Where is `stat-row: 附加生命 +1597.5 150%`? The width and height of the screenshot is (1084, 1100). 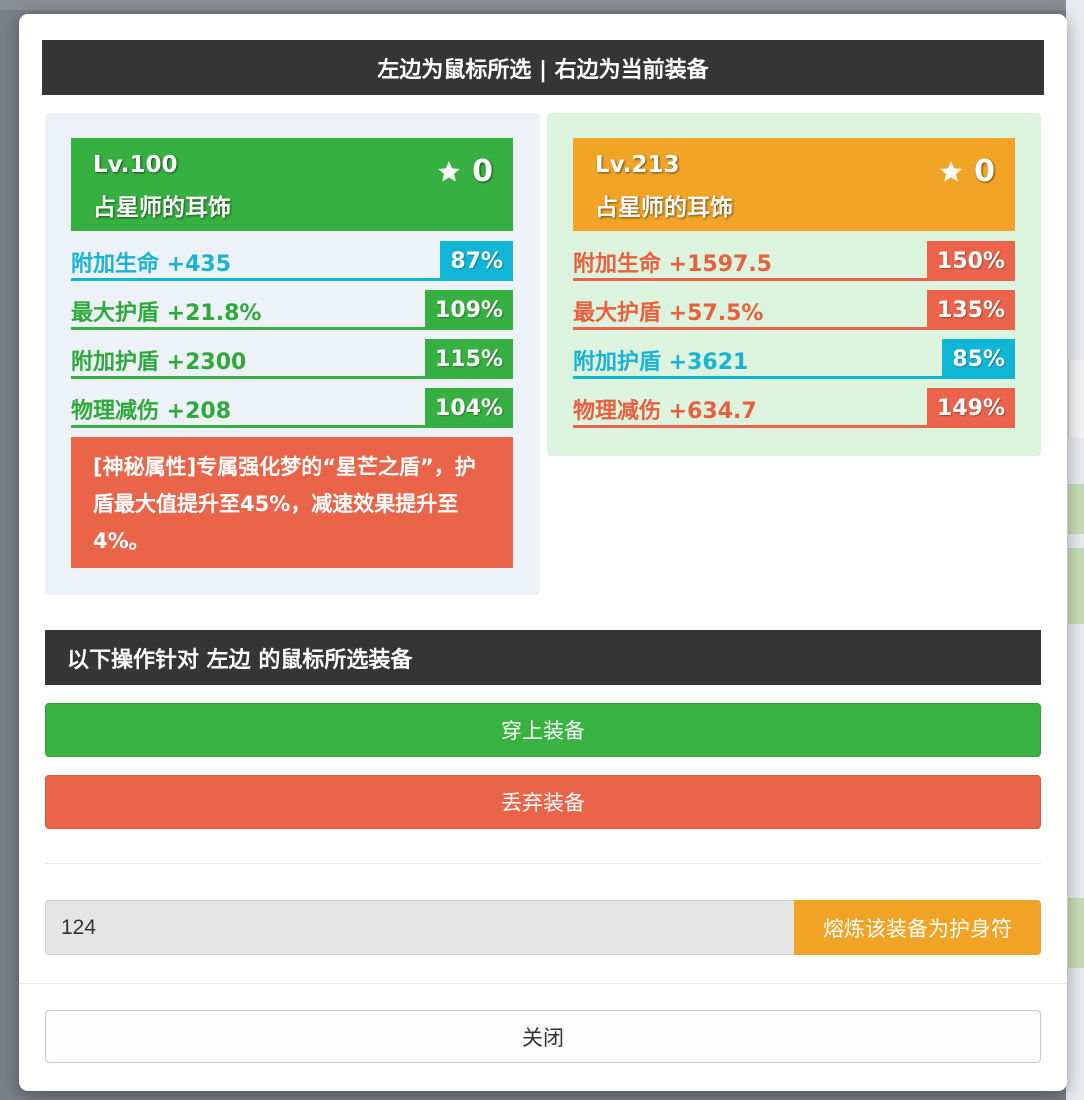 stat-row: 附加生命 +1597.5 150% is located at coordinates (794, 261).